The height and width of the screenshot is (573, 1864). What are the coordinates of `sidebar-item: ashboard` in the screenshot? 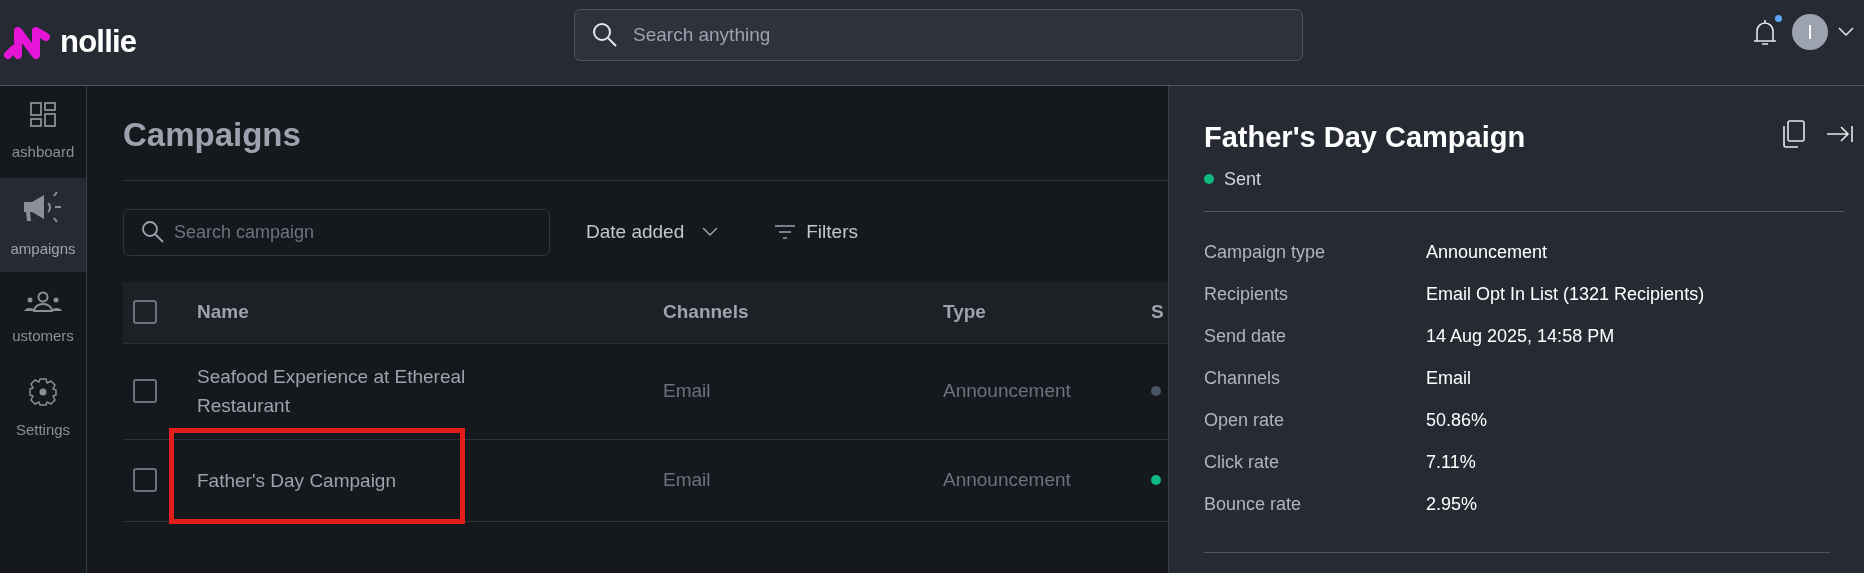 It's located at (43, 132).